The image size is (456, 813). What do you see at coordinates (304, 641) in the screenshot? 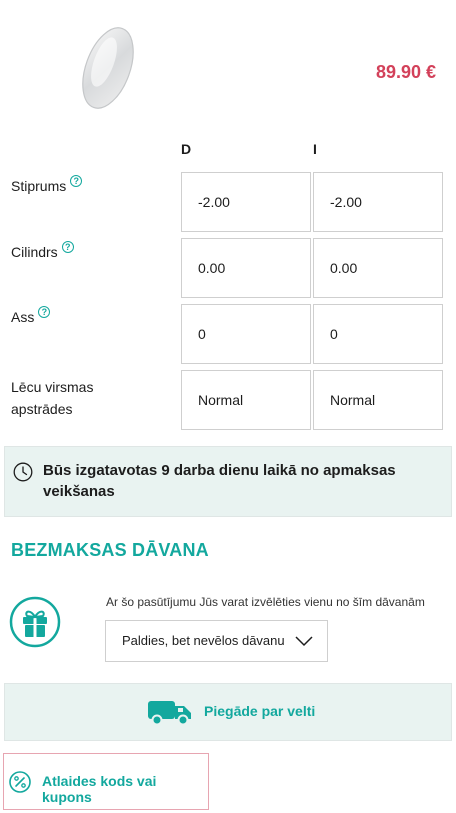
I see `chevron-down-icon` at bounding box center [304, 641].